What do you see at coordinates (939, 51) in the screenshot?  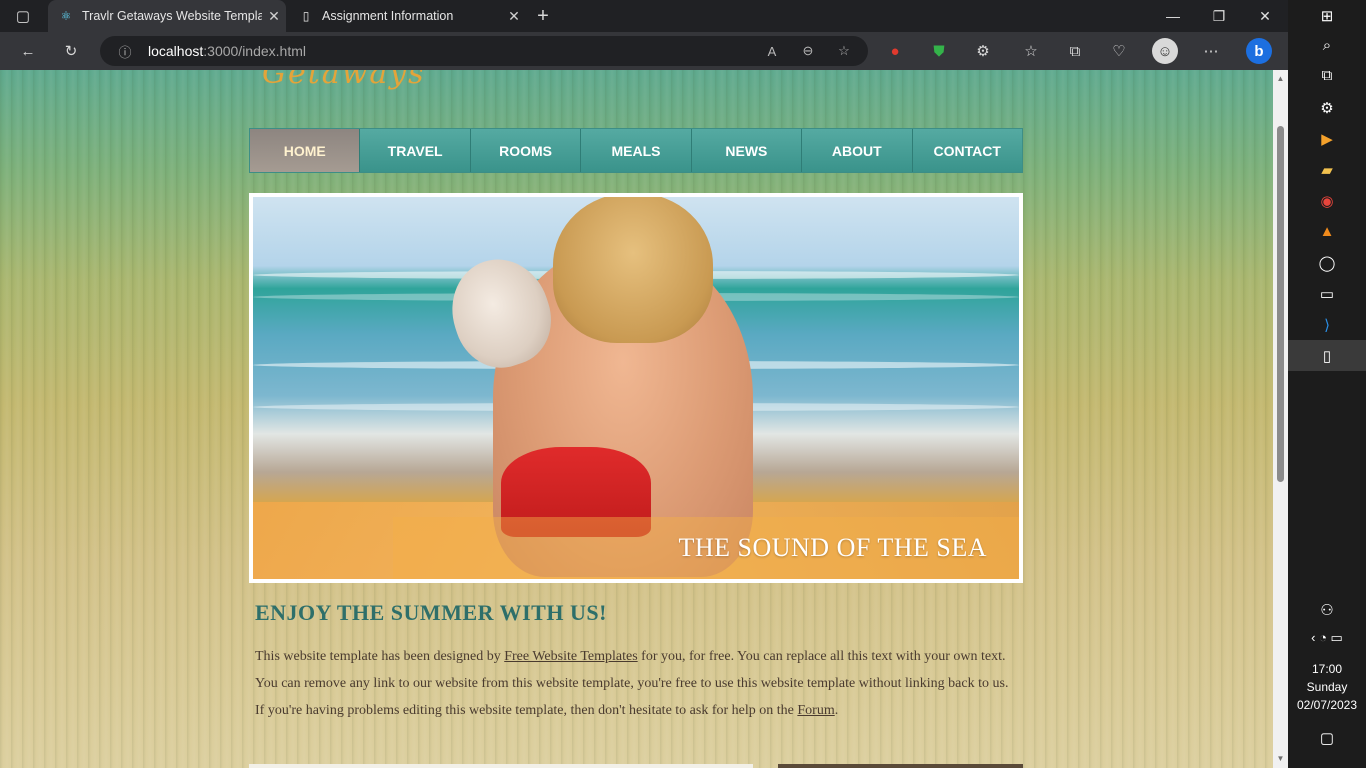 I see `shield-icon: ⛊` at bounding box center [939, 51].